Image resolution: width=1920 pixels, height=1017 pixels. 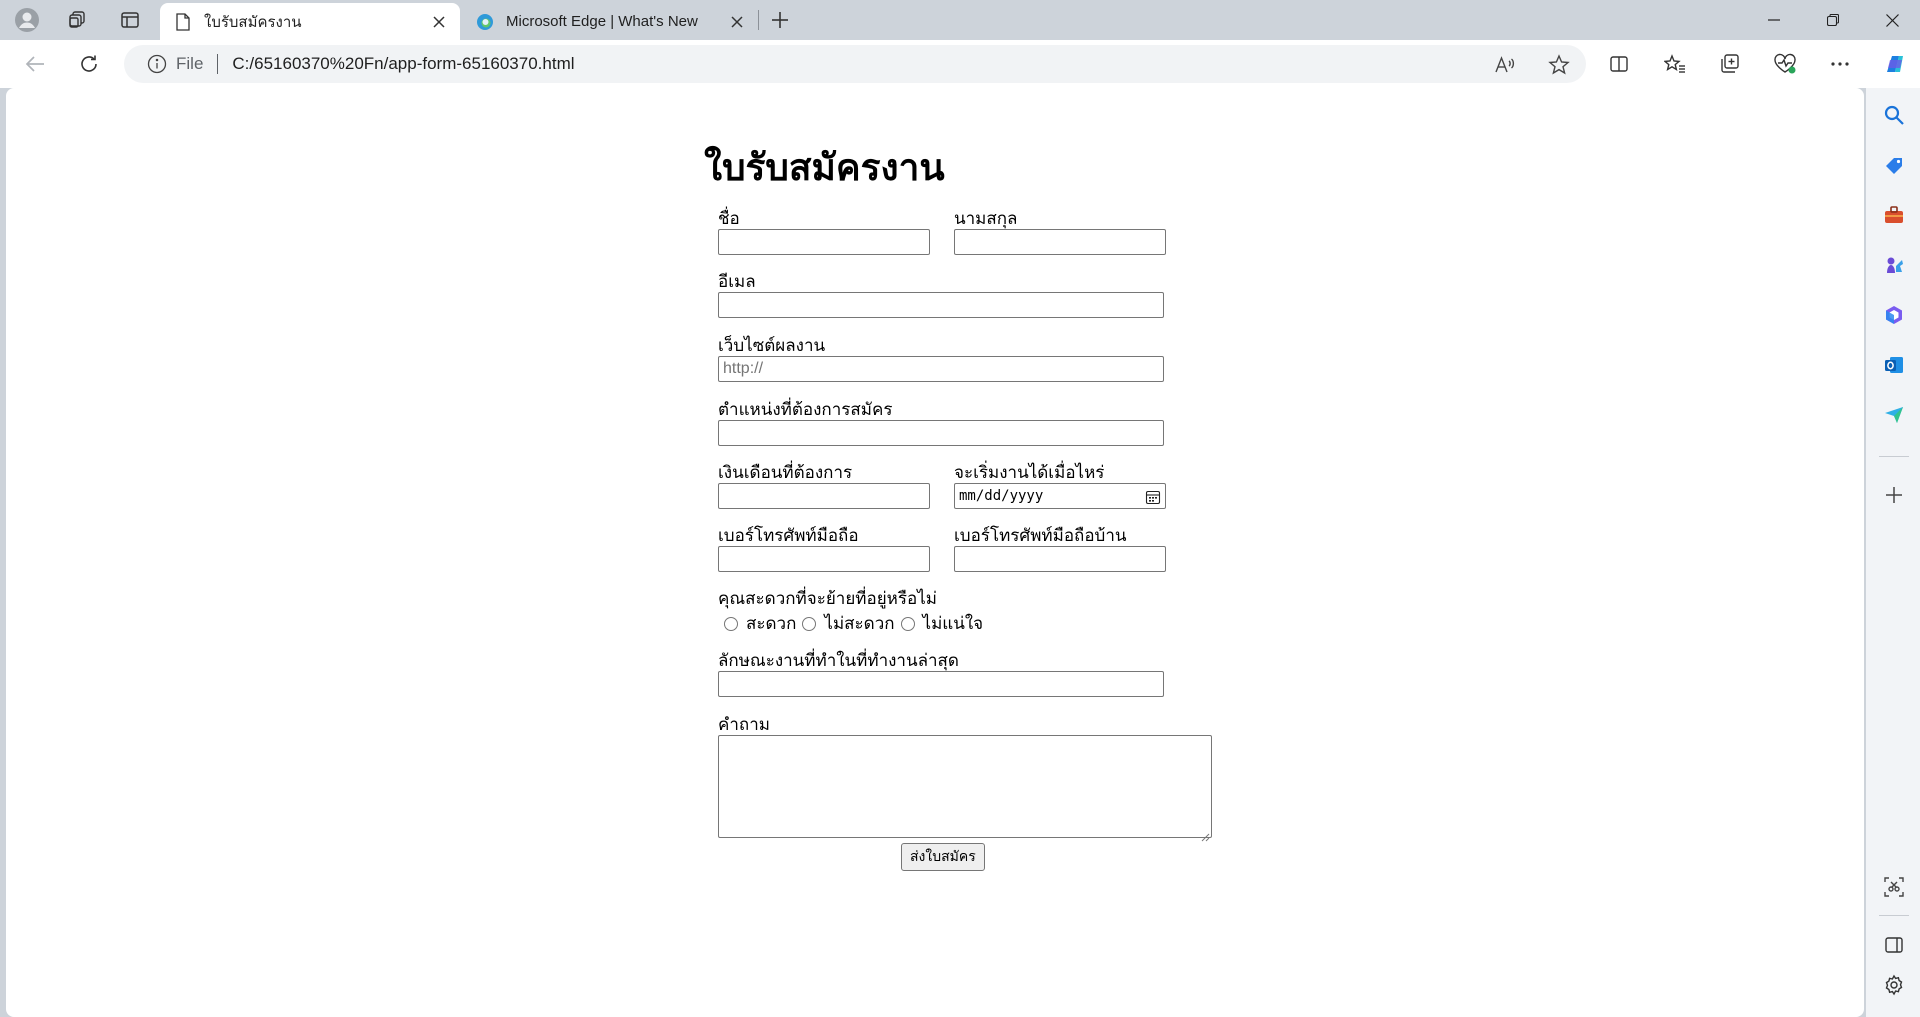 I want to click on tab-whats-new: Microsoft Edge | What's New, so click(x=610, y=21).